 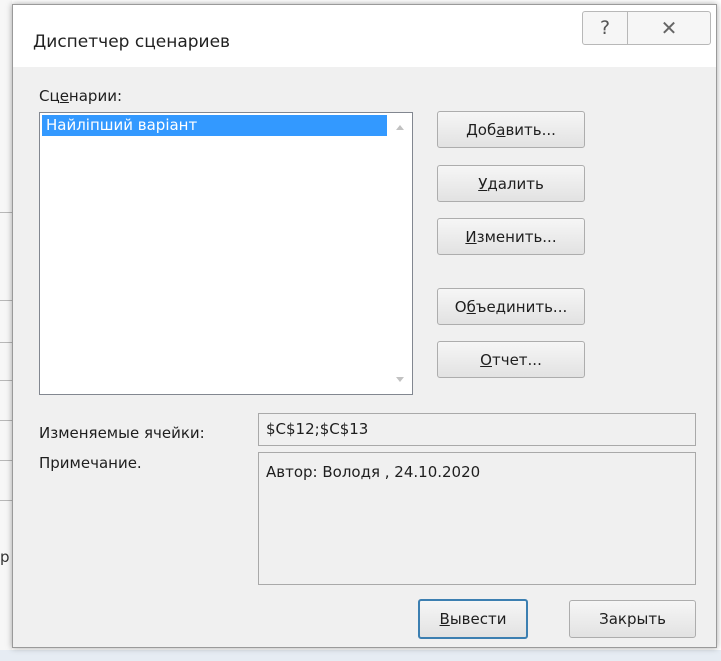 I want to click on close-x-icon: ✕, so click(x=669, y=28).